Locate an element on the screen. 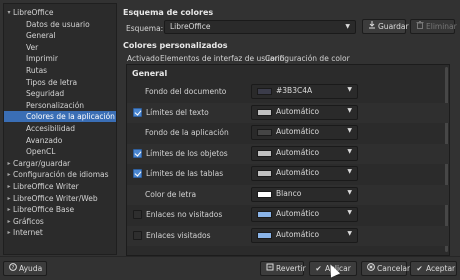 Image resolution: width=460 pixels, height=280 pixels. tree-item: ▸ LibreOffice Writer is located at coordinates (60, 186).